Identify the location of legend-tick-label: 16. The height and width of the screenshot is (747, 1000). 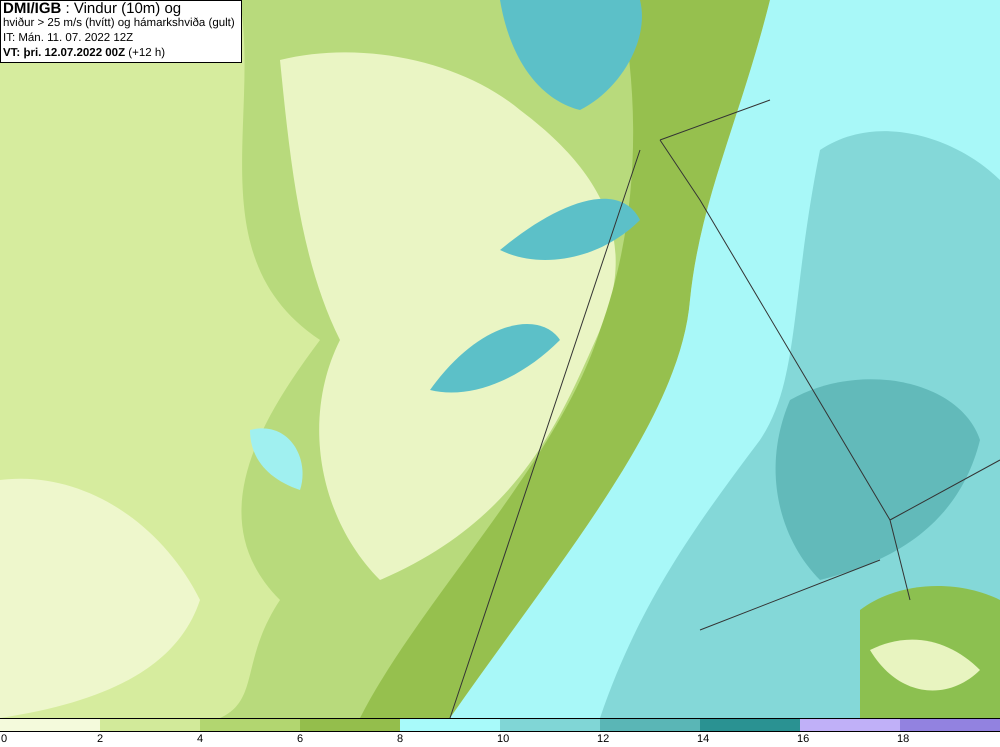
(803, 739).